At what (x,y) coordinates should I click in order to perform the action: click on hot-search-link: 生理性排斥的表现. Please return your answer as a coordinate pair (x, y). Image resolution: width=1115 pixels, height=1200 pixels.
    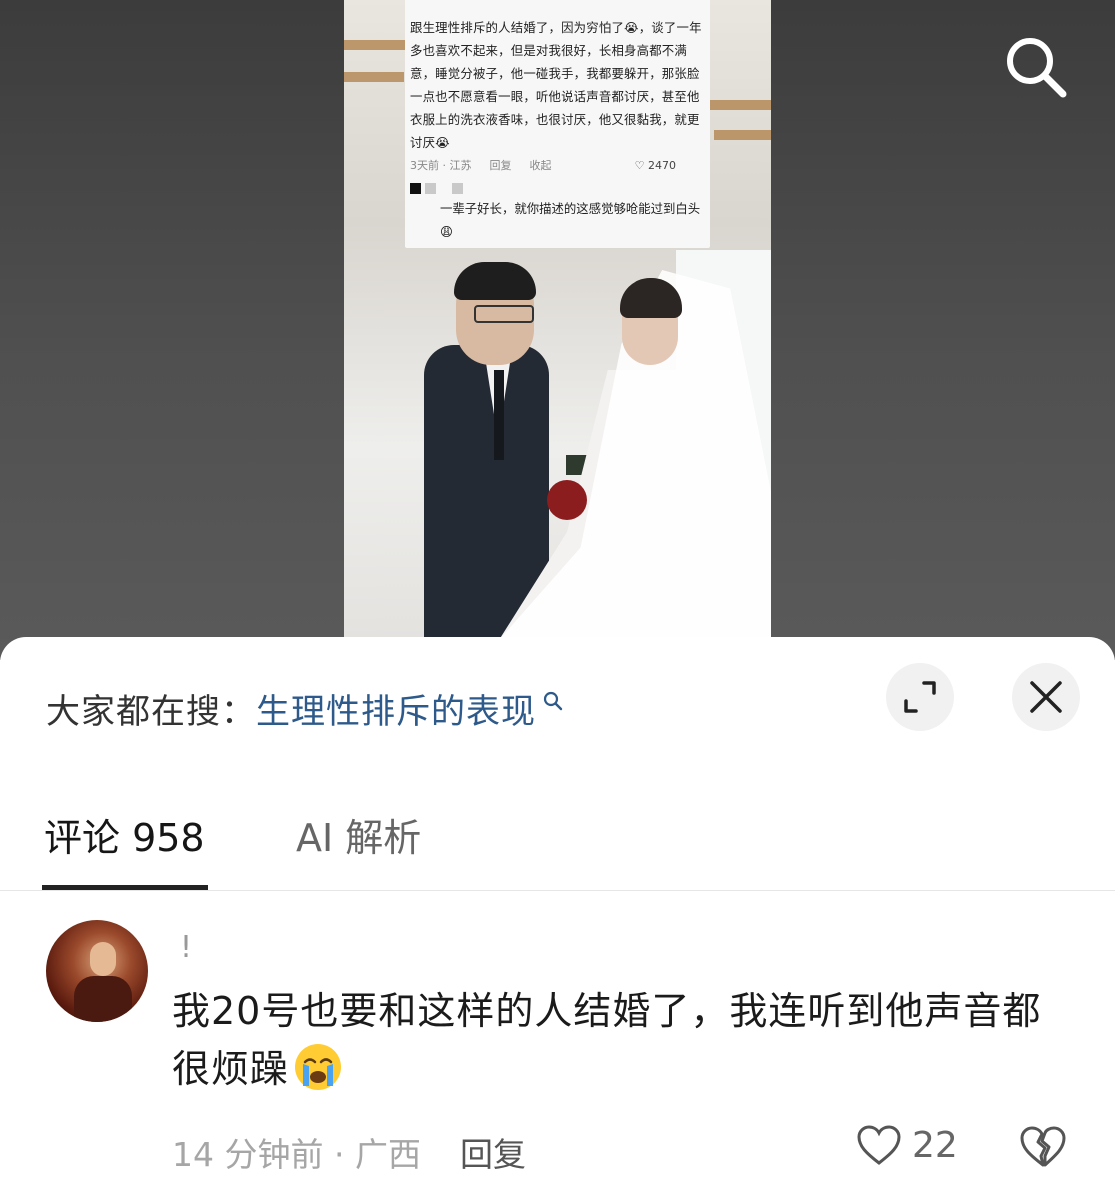
    Looking at the image, I should click on (396, 708).